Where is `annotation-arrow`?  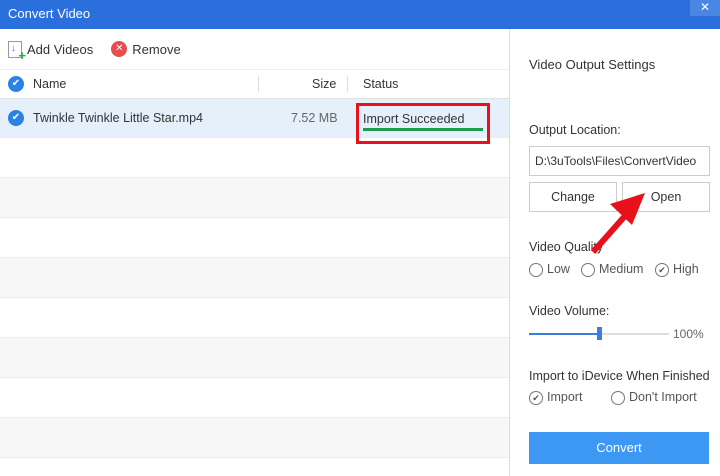
annotation-arrow is located at coordinates (617, 223).